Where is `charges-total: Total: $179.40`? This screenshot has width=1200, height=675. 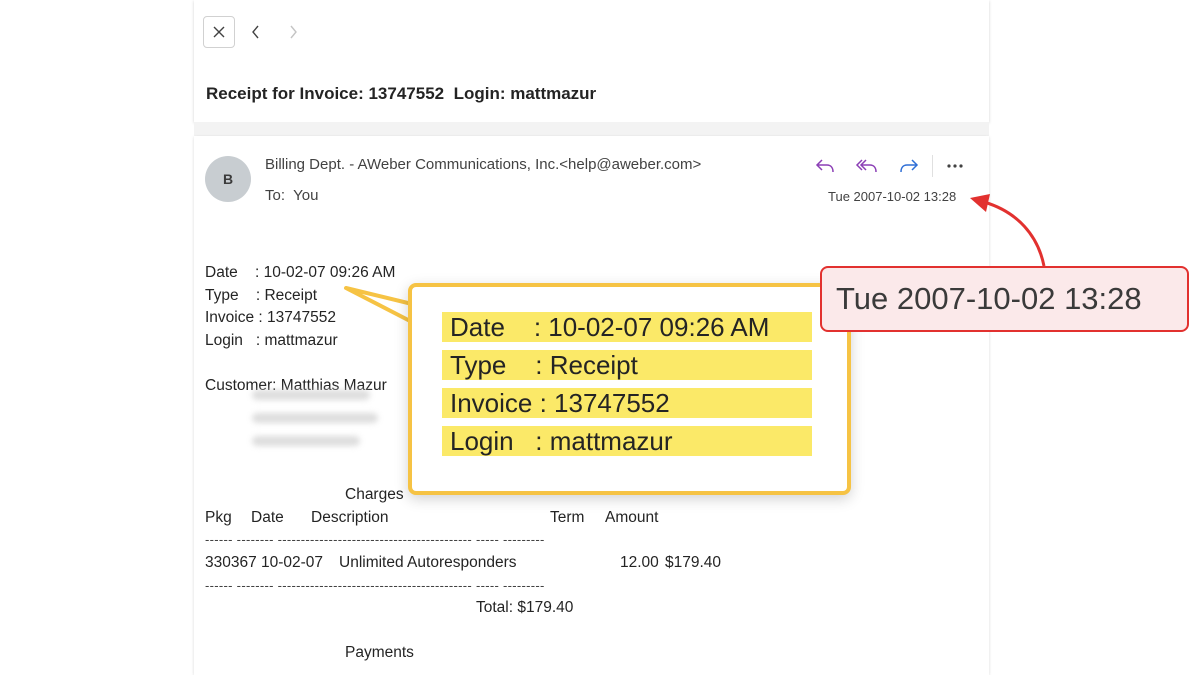
charges-total: Total: $179.40 is located at coordinates (525, 607).